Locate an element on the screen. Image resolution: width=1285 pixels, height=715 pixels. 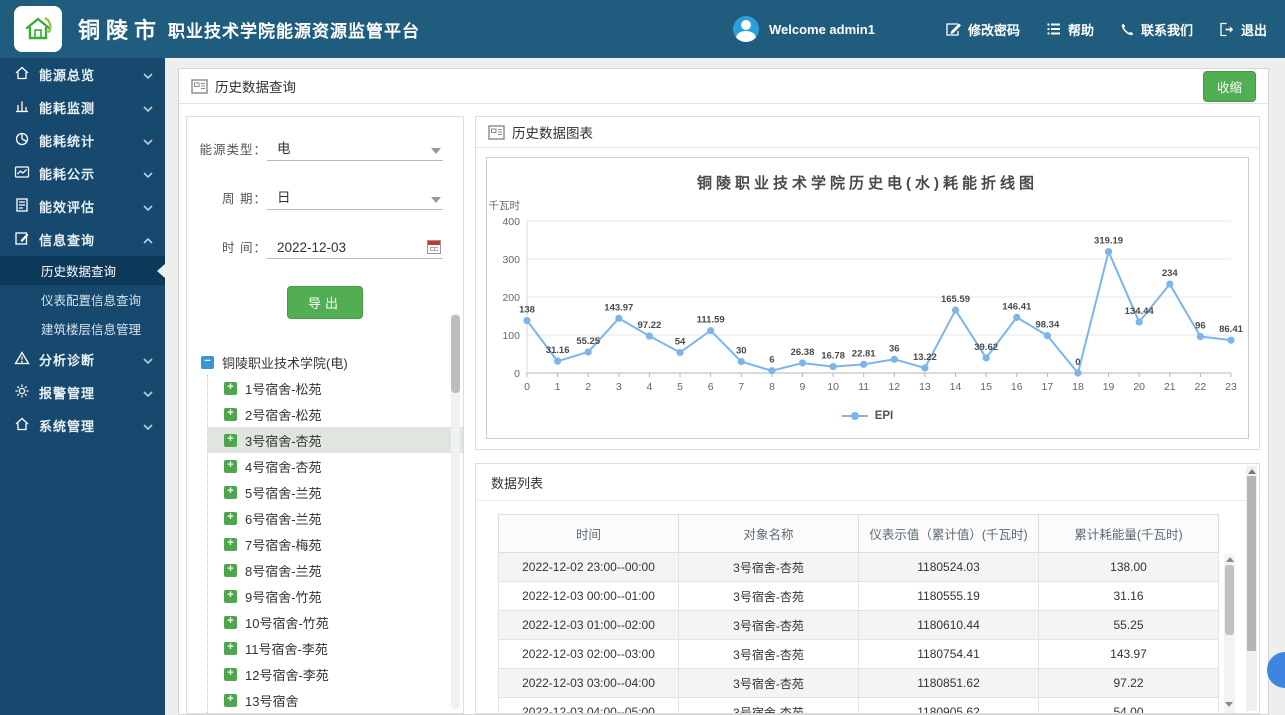
sidebar-item-系统管理: 系统管理 is located at coordinates (82, 425).